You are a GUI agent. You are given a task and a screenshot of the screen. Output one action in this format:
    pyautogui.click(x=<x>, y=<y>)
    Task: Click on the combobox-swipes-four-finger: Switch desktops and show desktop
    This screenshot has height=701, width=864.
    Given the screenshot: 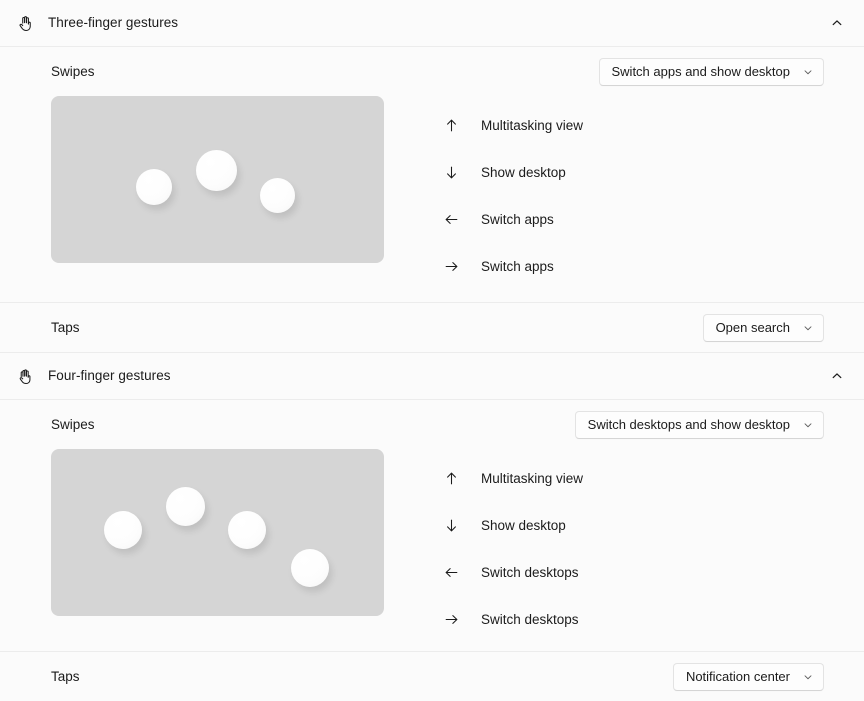 What is the action you would take?
    pyautogui.click(x=699, y=424)
    